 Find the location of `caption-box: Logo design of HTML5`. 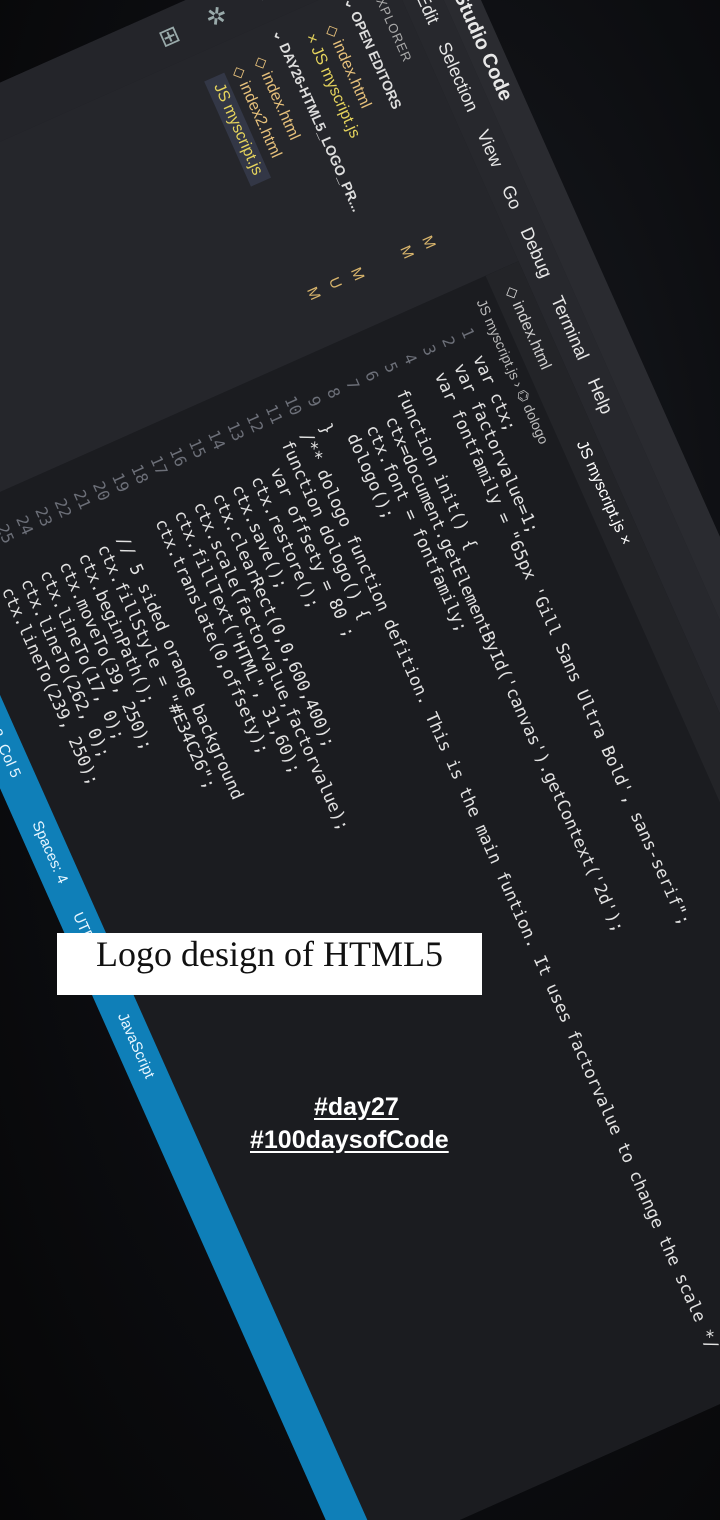

caption-box: Logo design of HTML5 is located at coordinates (269, 964).